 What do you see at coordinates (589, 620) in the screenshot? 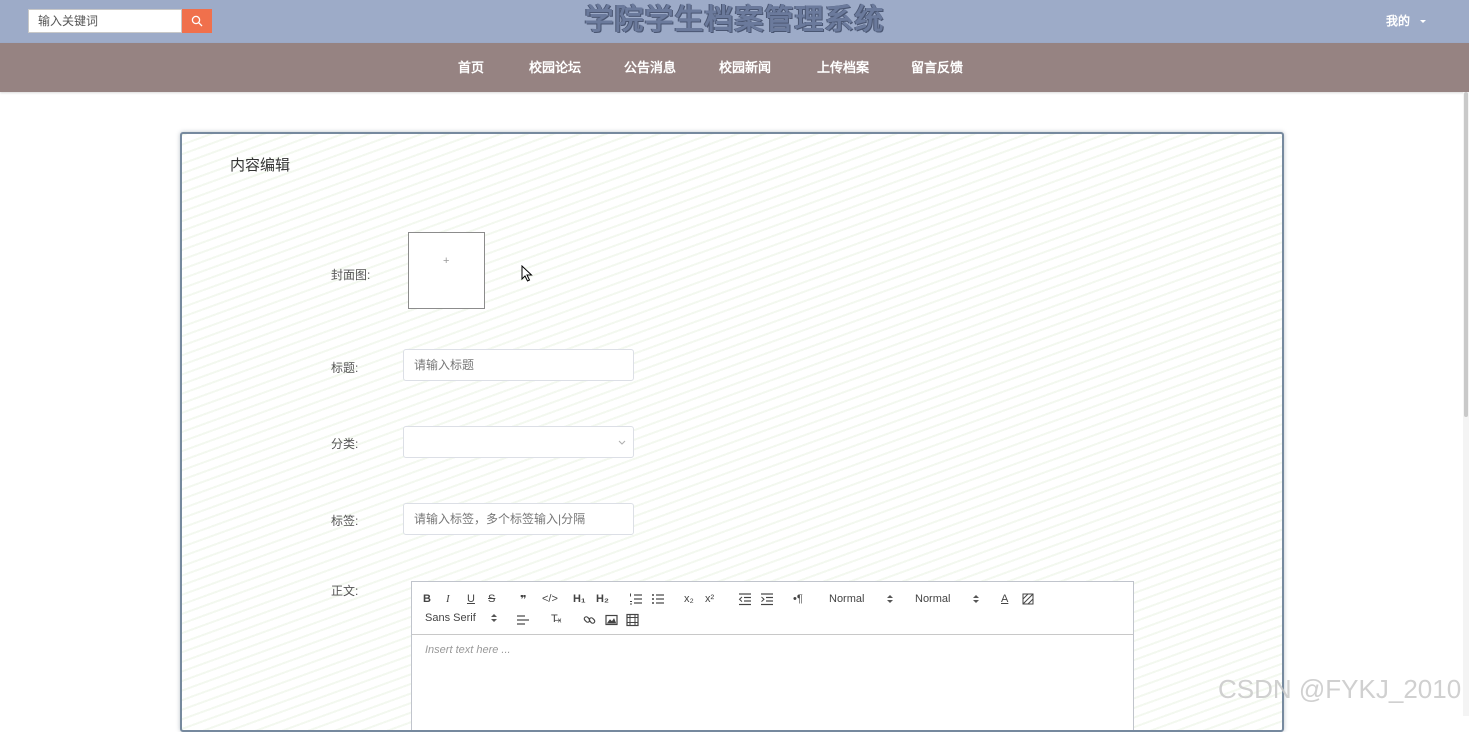
I see `link-icon` at bounding box center [589, 620].